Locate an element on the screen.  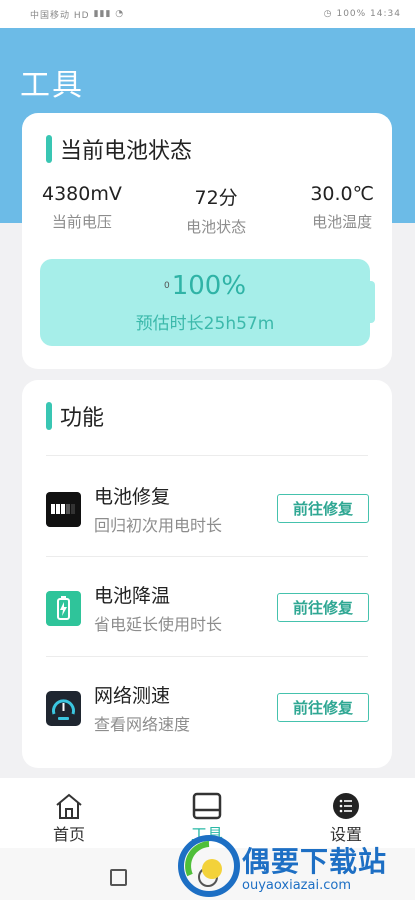
feature-desc: 省电延长使用时长 is located at coordinates (158, 624).